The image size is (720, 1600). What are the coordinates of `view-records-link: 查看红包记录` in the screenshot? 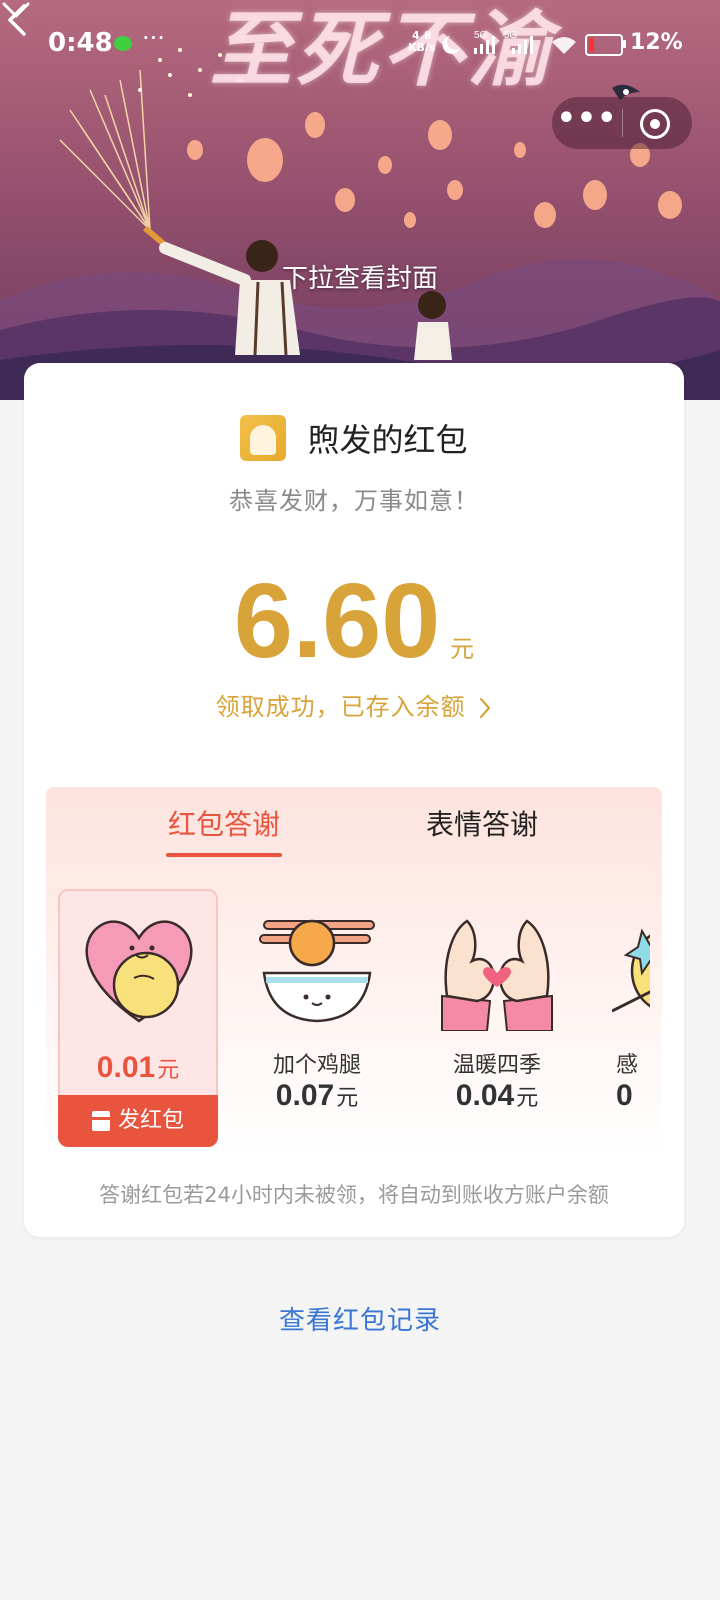 It's located at (360, 1318).